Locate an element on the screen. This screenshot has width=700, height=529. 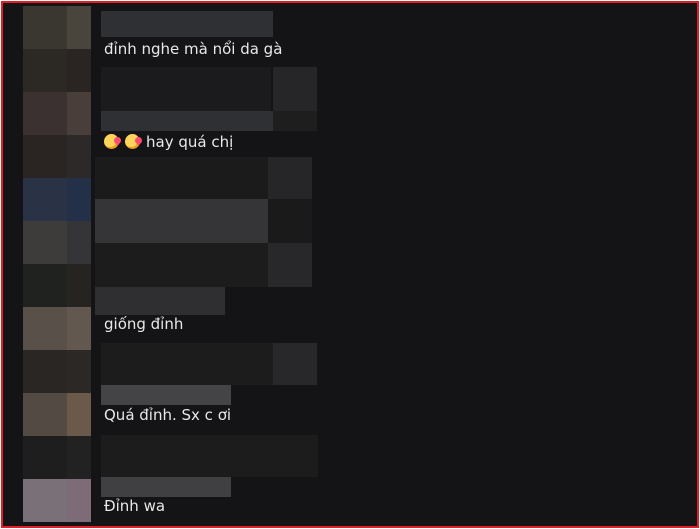
comment-text-3: giống đỉnh is located at coordinates (144, 324).